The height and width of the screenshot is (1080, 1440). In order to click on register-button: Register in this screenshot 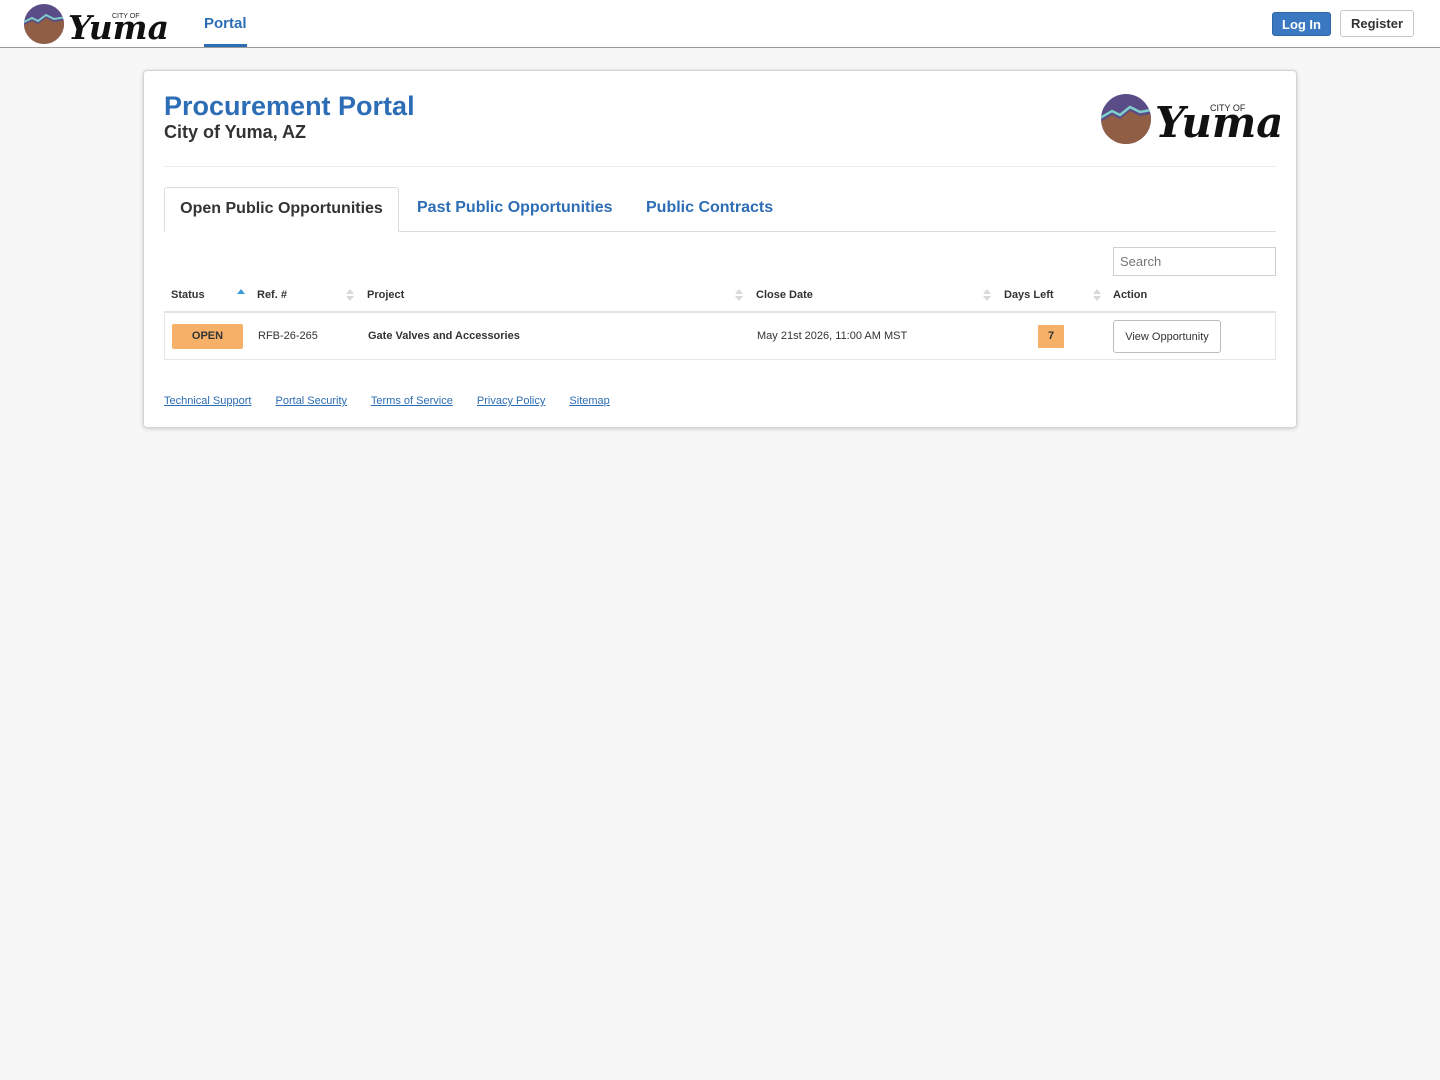, I will do `click(1377, 23)`.